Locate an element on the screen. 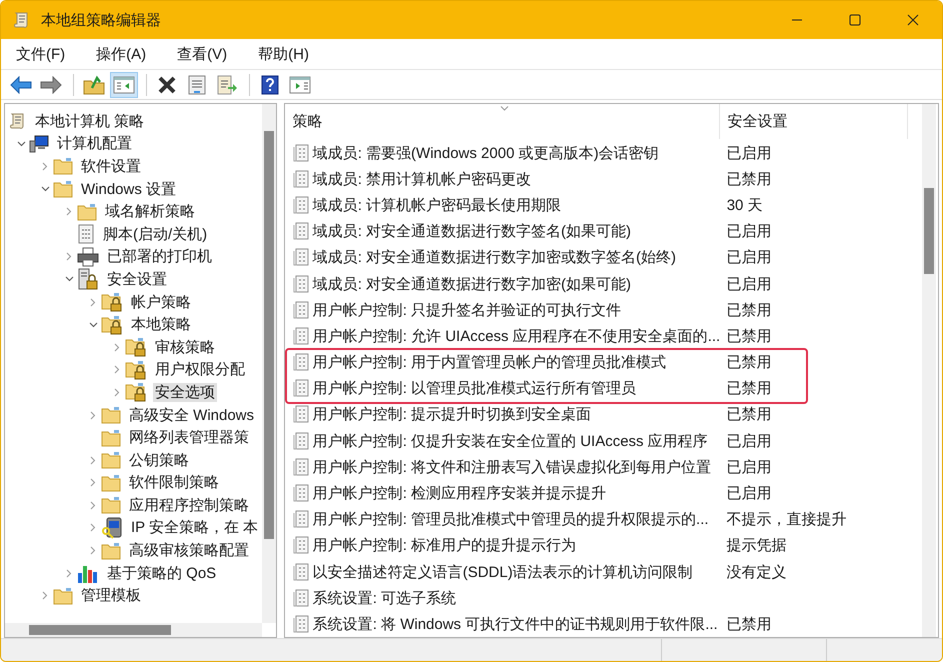 The image size is (943, 662). policy-name: 域成员: 需要强(Windows 2000 或更高版本)会话密钥 is located at coordinates (485, 153).